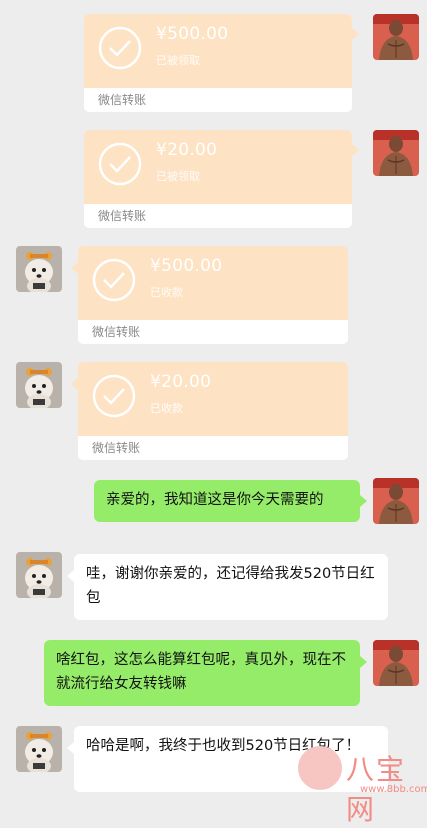 The width and height of the screenshot is (427, 828). Describe the element at coordinates (320, 768) in the screenshot. I see `baby-face-logo-icon` at that location.